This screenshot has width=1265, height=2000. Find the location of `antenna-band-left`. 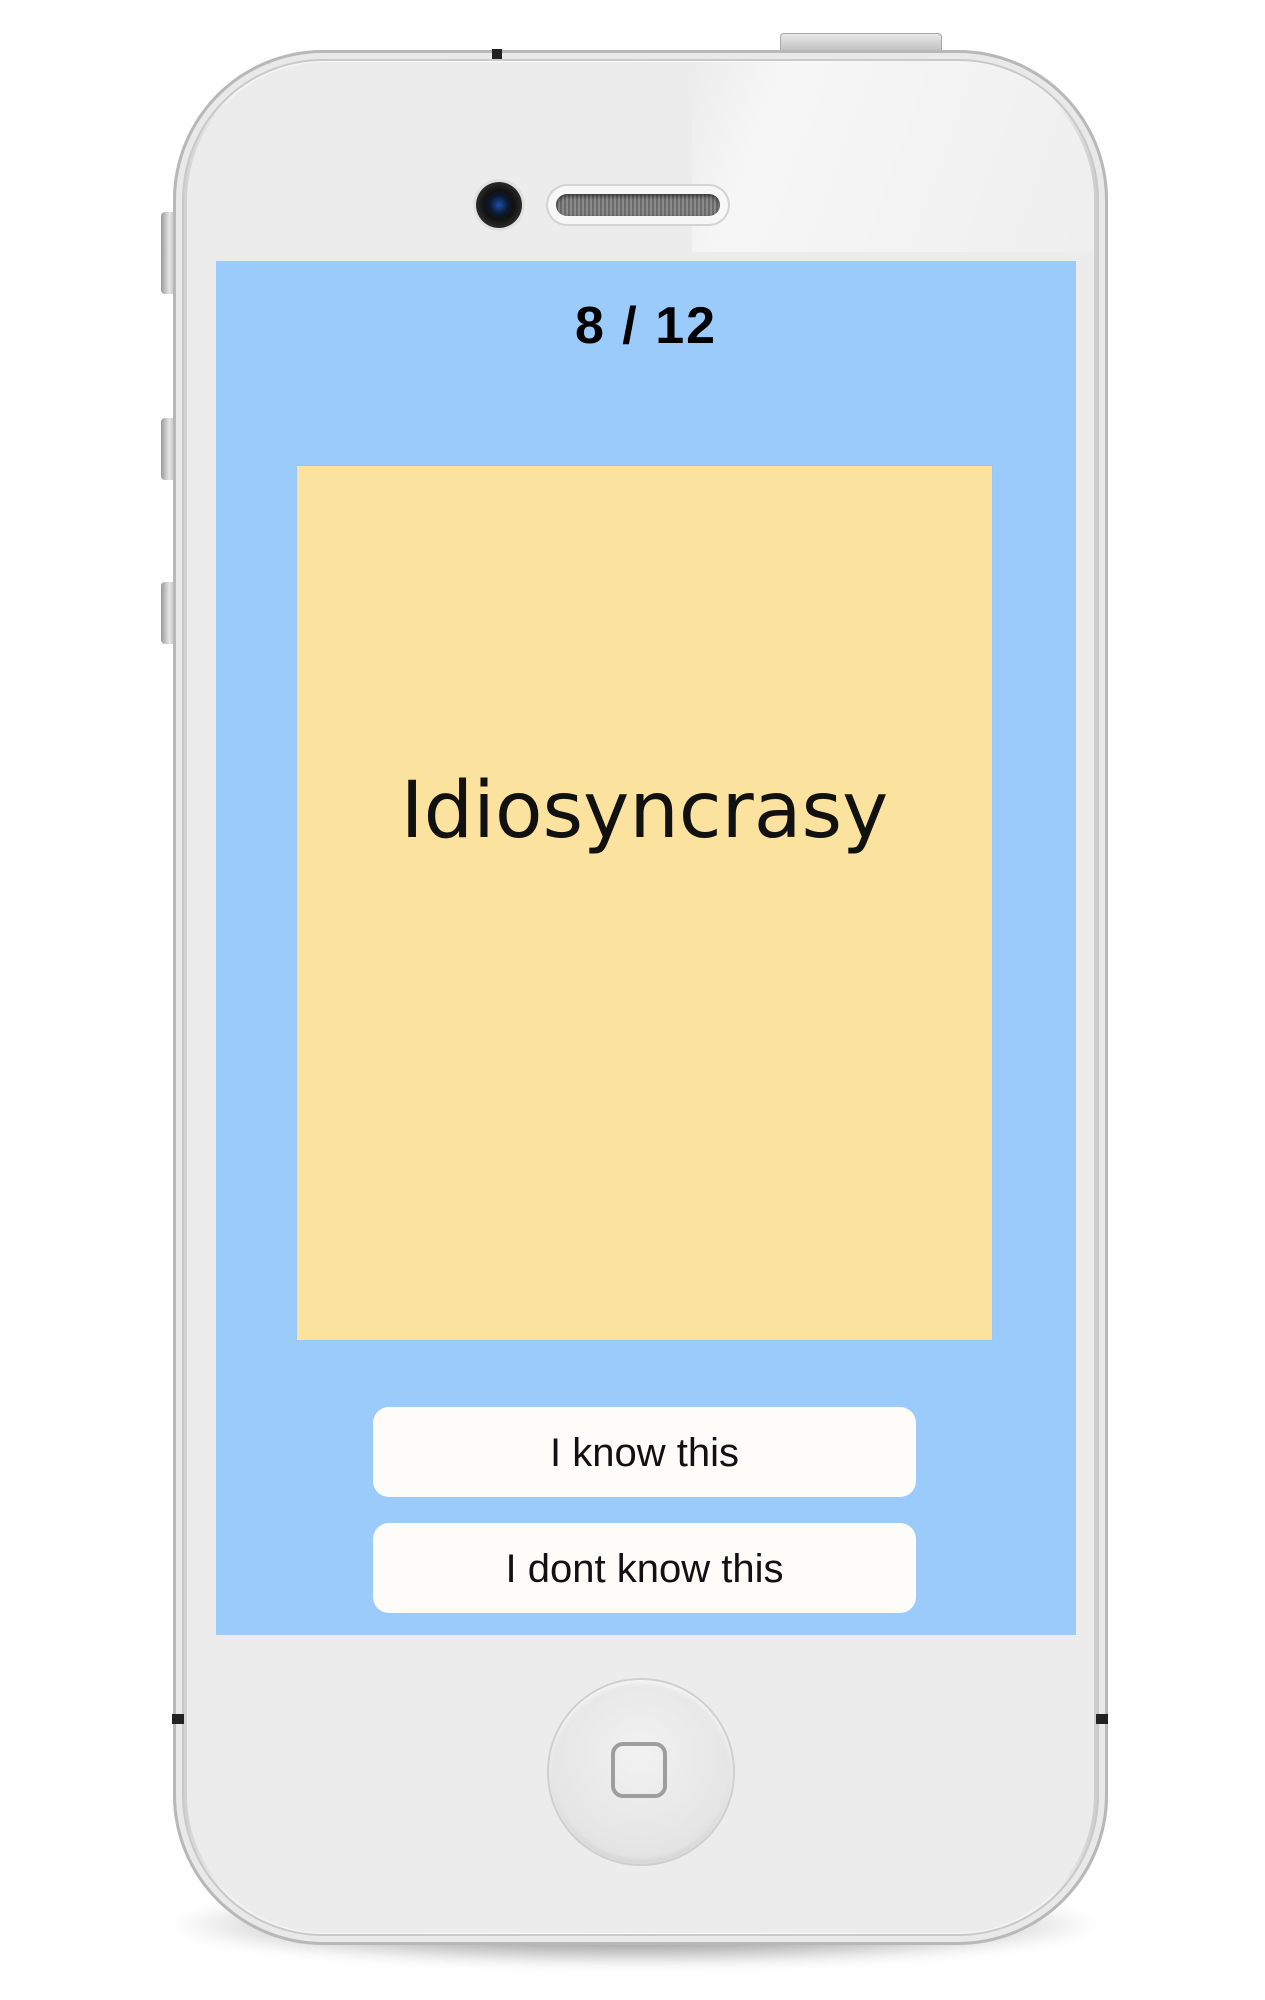

antenna-band-left is located at coordinates (178, 1719).